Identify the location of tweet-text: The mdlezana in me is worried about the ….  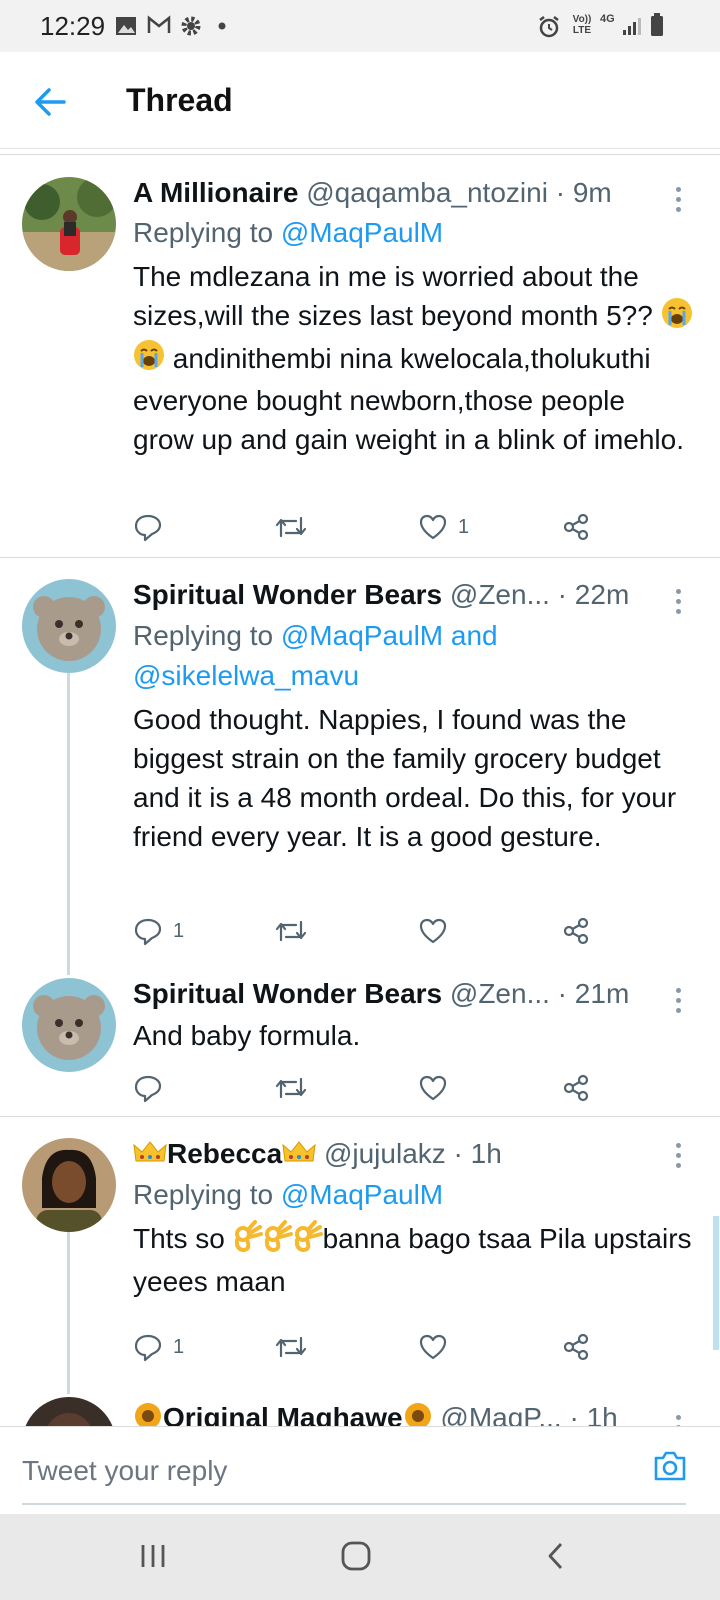
(413, 358).